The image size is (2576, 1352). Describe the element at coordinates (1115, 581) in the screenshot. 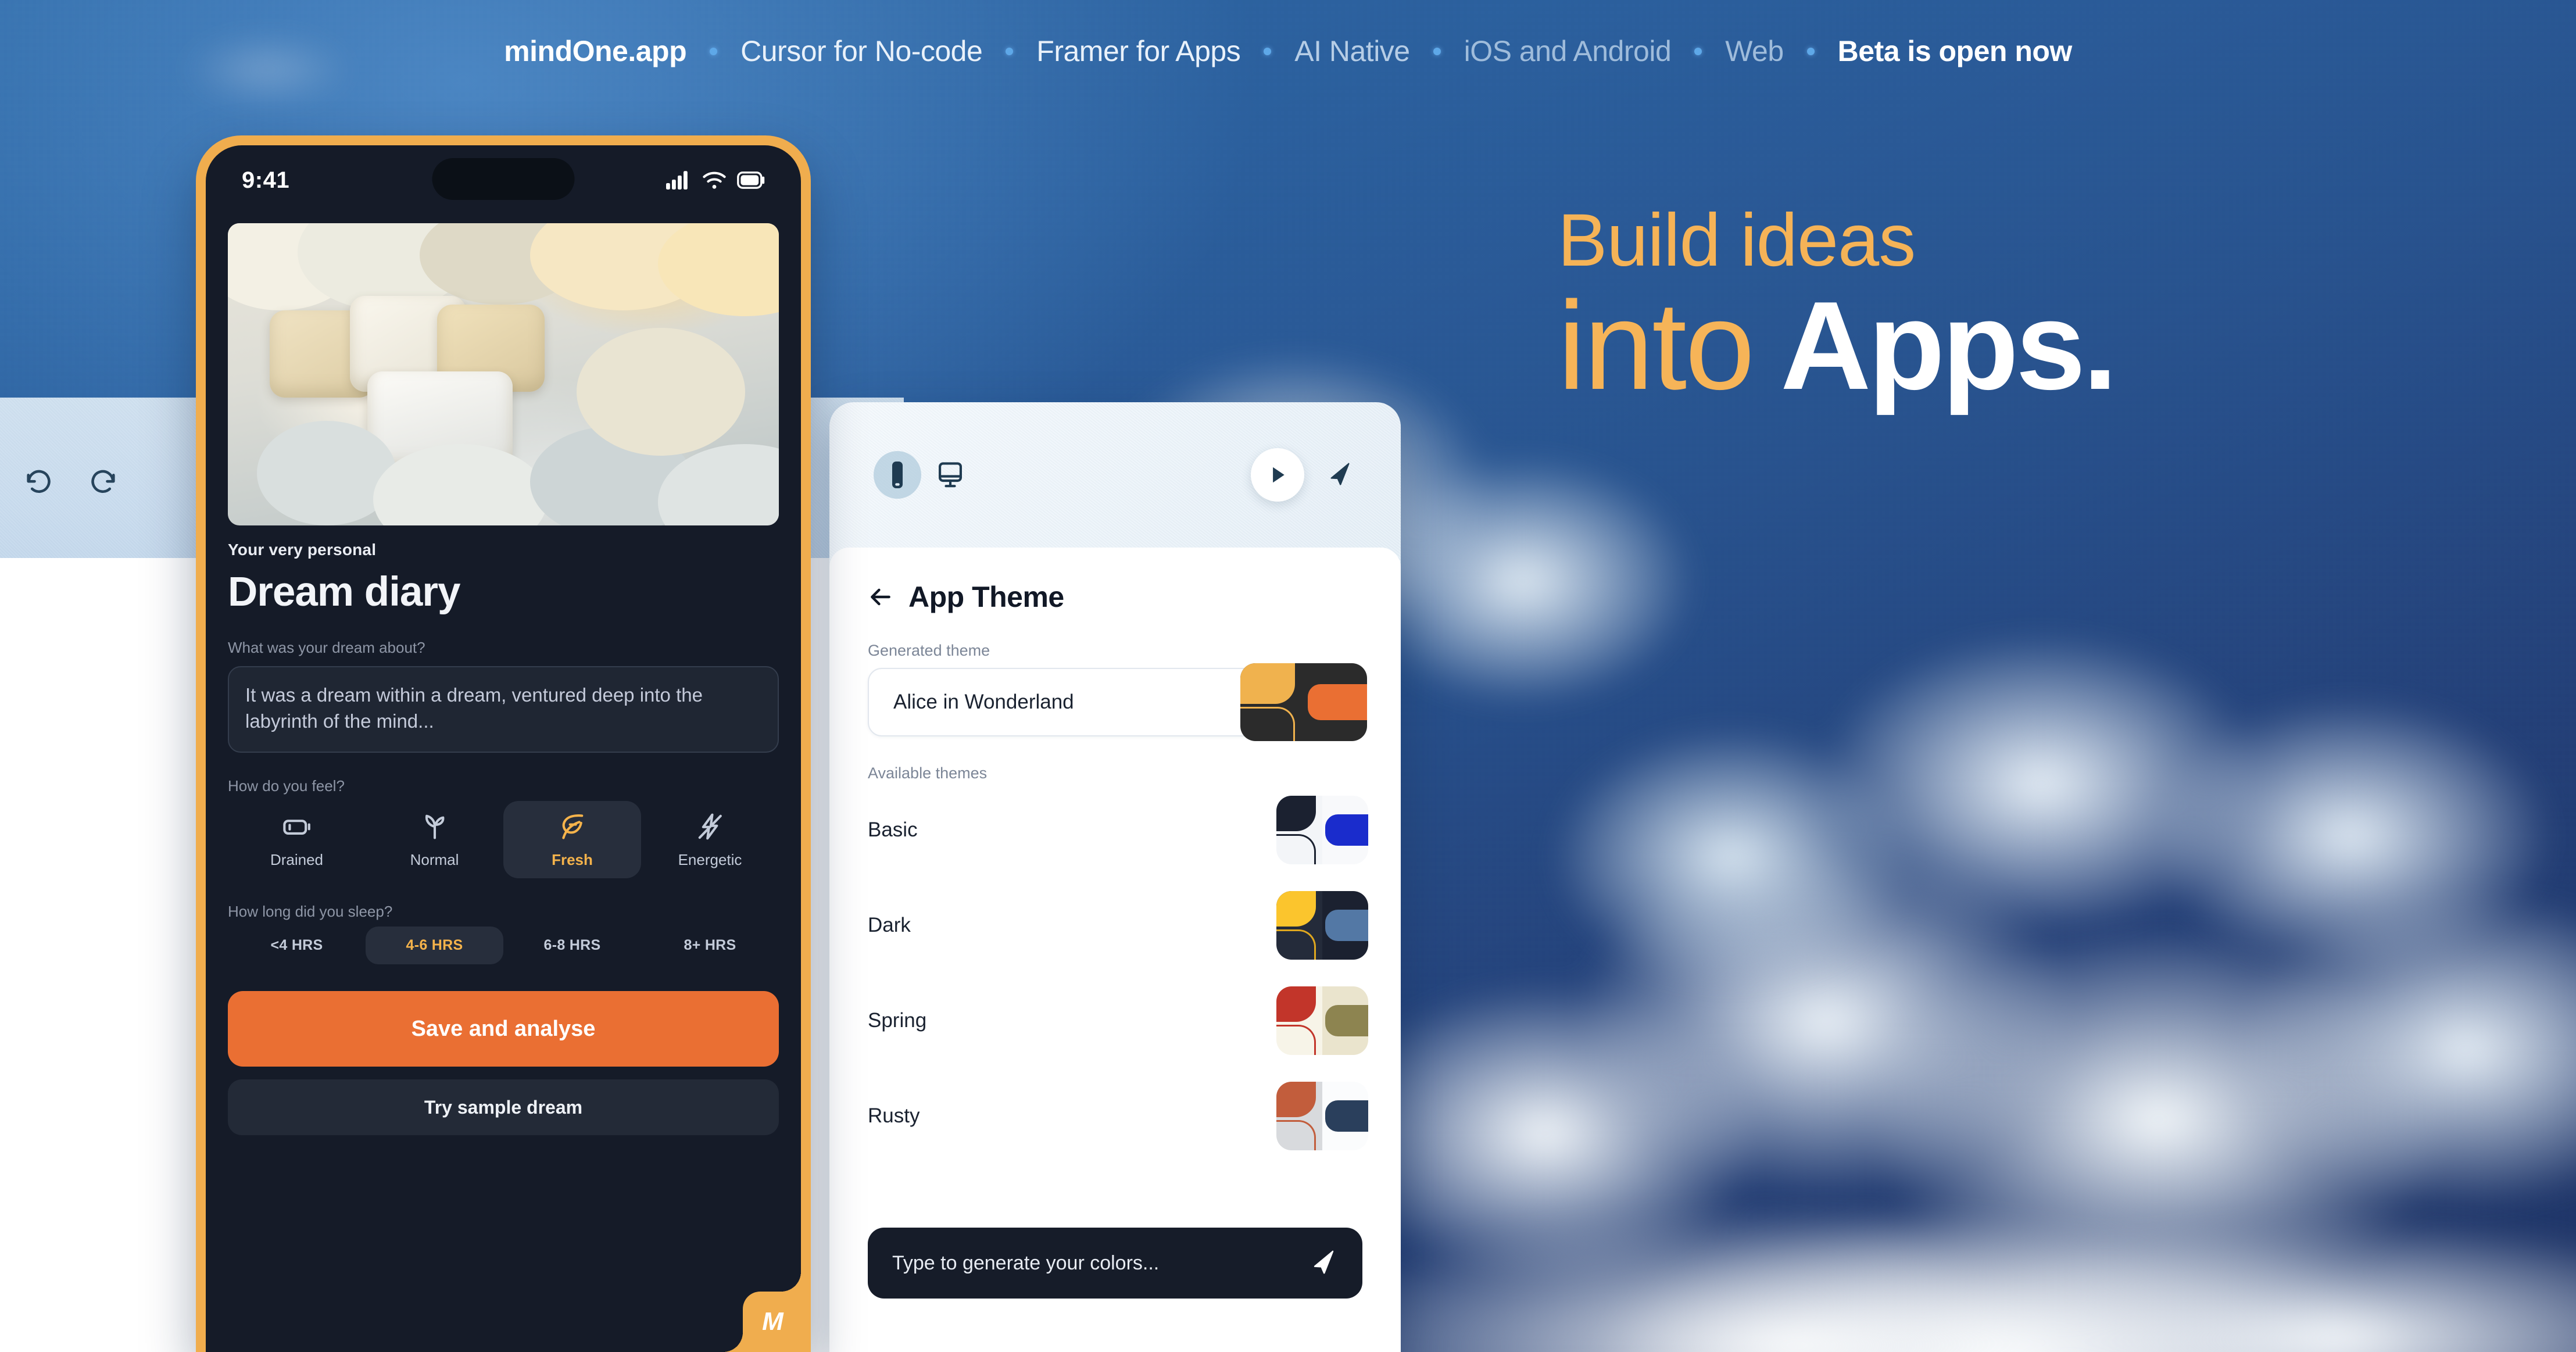

I see `sheet-header: App Theme` at that location.